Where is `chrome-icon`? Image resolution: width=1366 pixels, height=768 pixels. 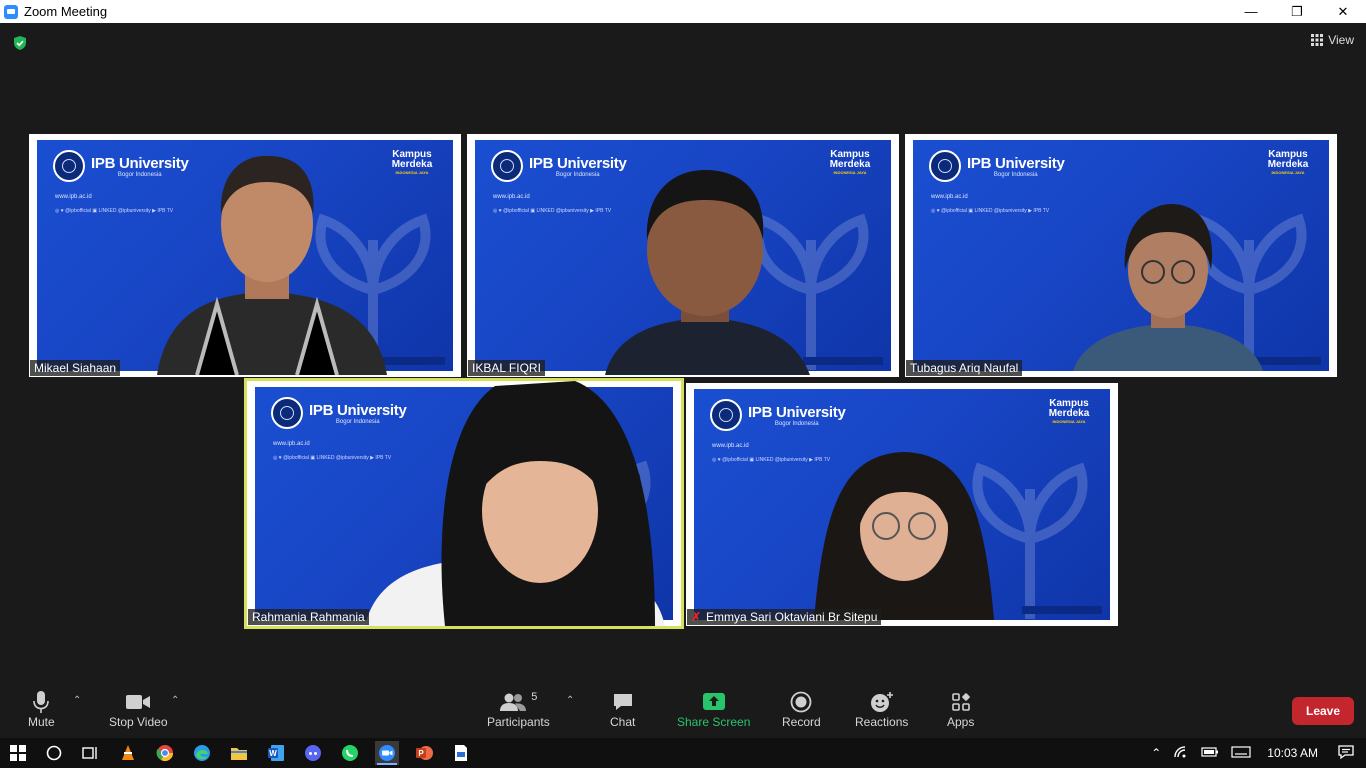
chrome-icon is located at coordinates (165, 753).